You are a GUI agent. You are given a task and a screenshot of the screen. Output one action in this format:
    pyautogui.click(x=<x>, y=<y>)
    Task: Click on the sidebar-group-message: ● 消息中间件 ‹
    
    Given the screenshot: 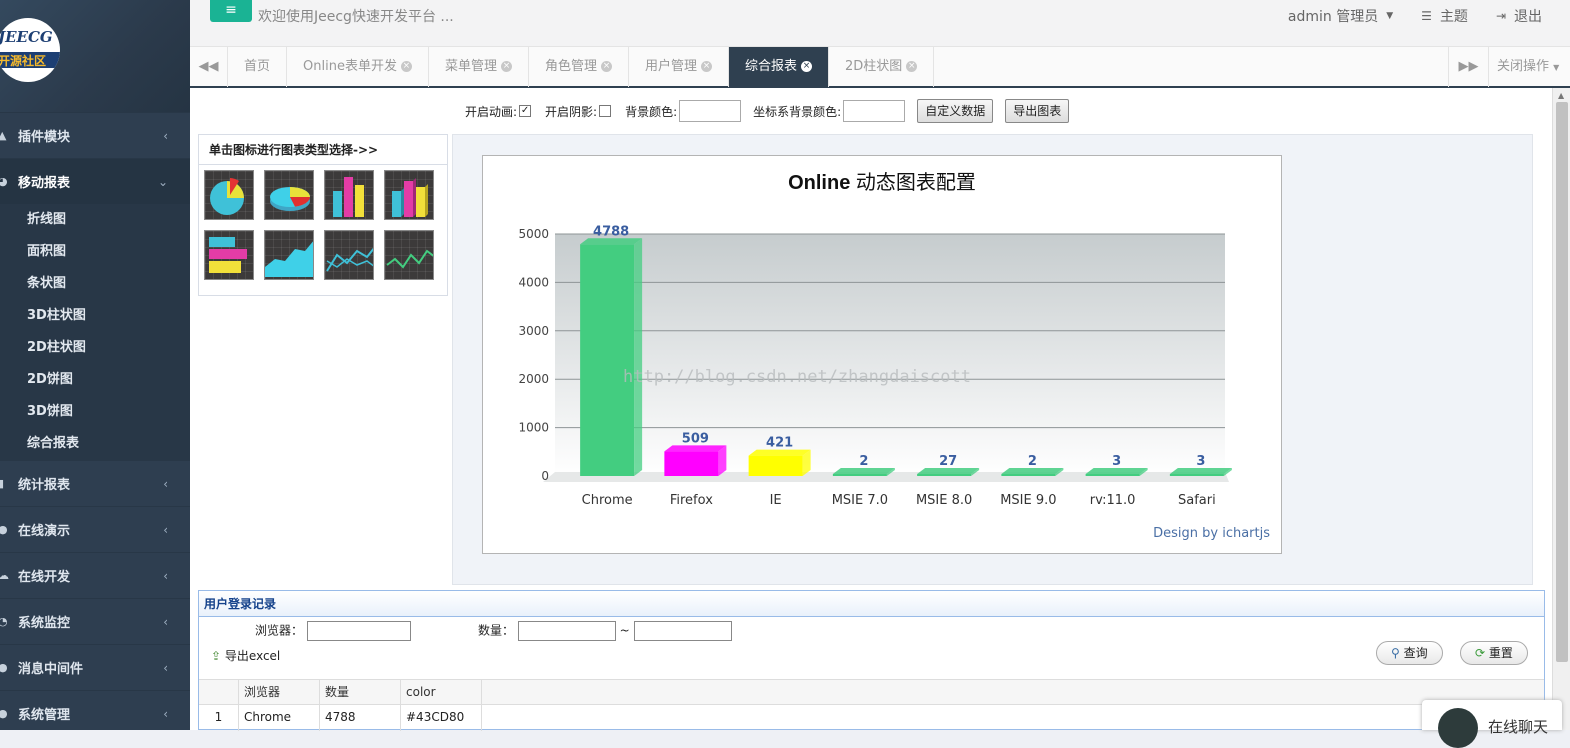 What is the action you would take?
    pyautogui.click(x=95, y=667)
    